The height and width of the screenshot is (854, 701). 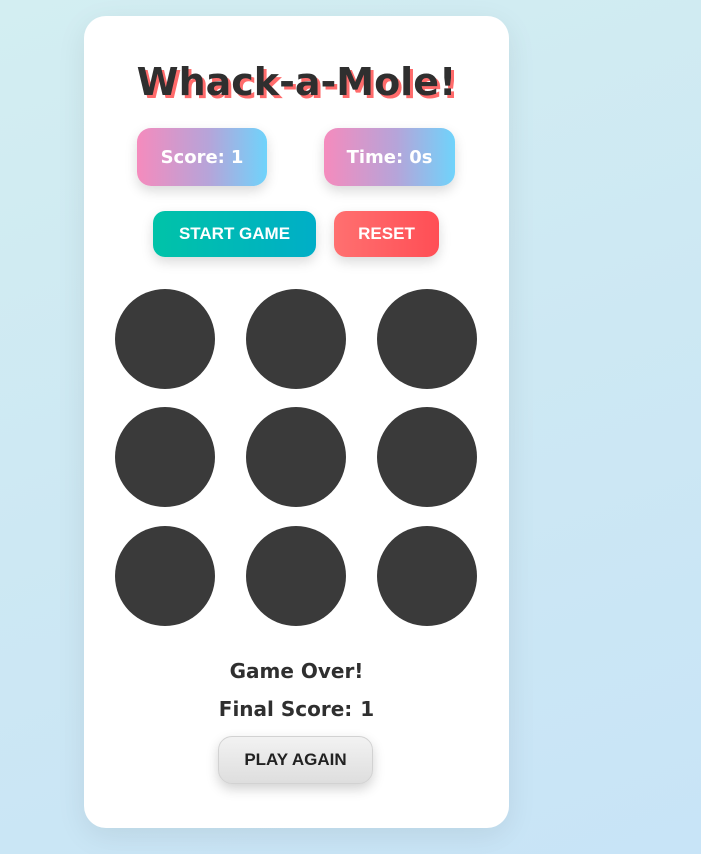 I want to click on final-score-label: Final Score:, so click(x=285, y=709).